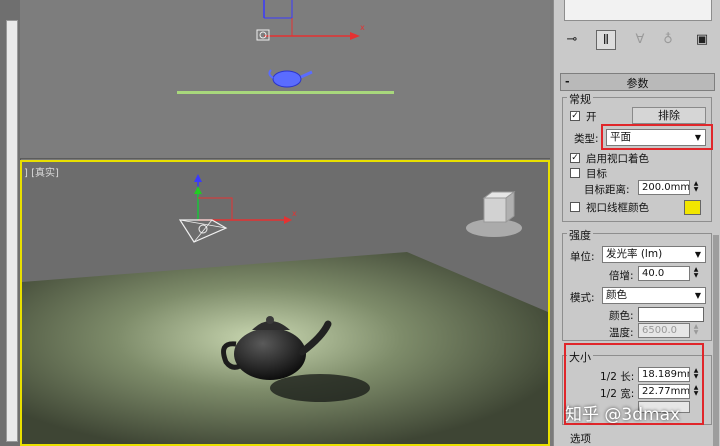 The image size is (720, 446). I want to click on left-toolbar-strip, so click(10, 223).